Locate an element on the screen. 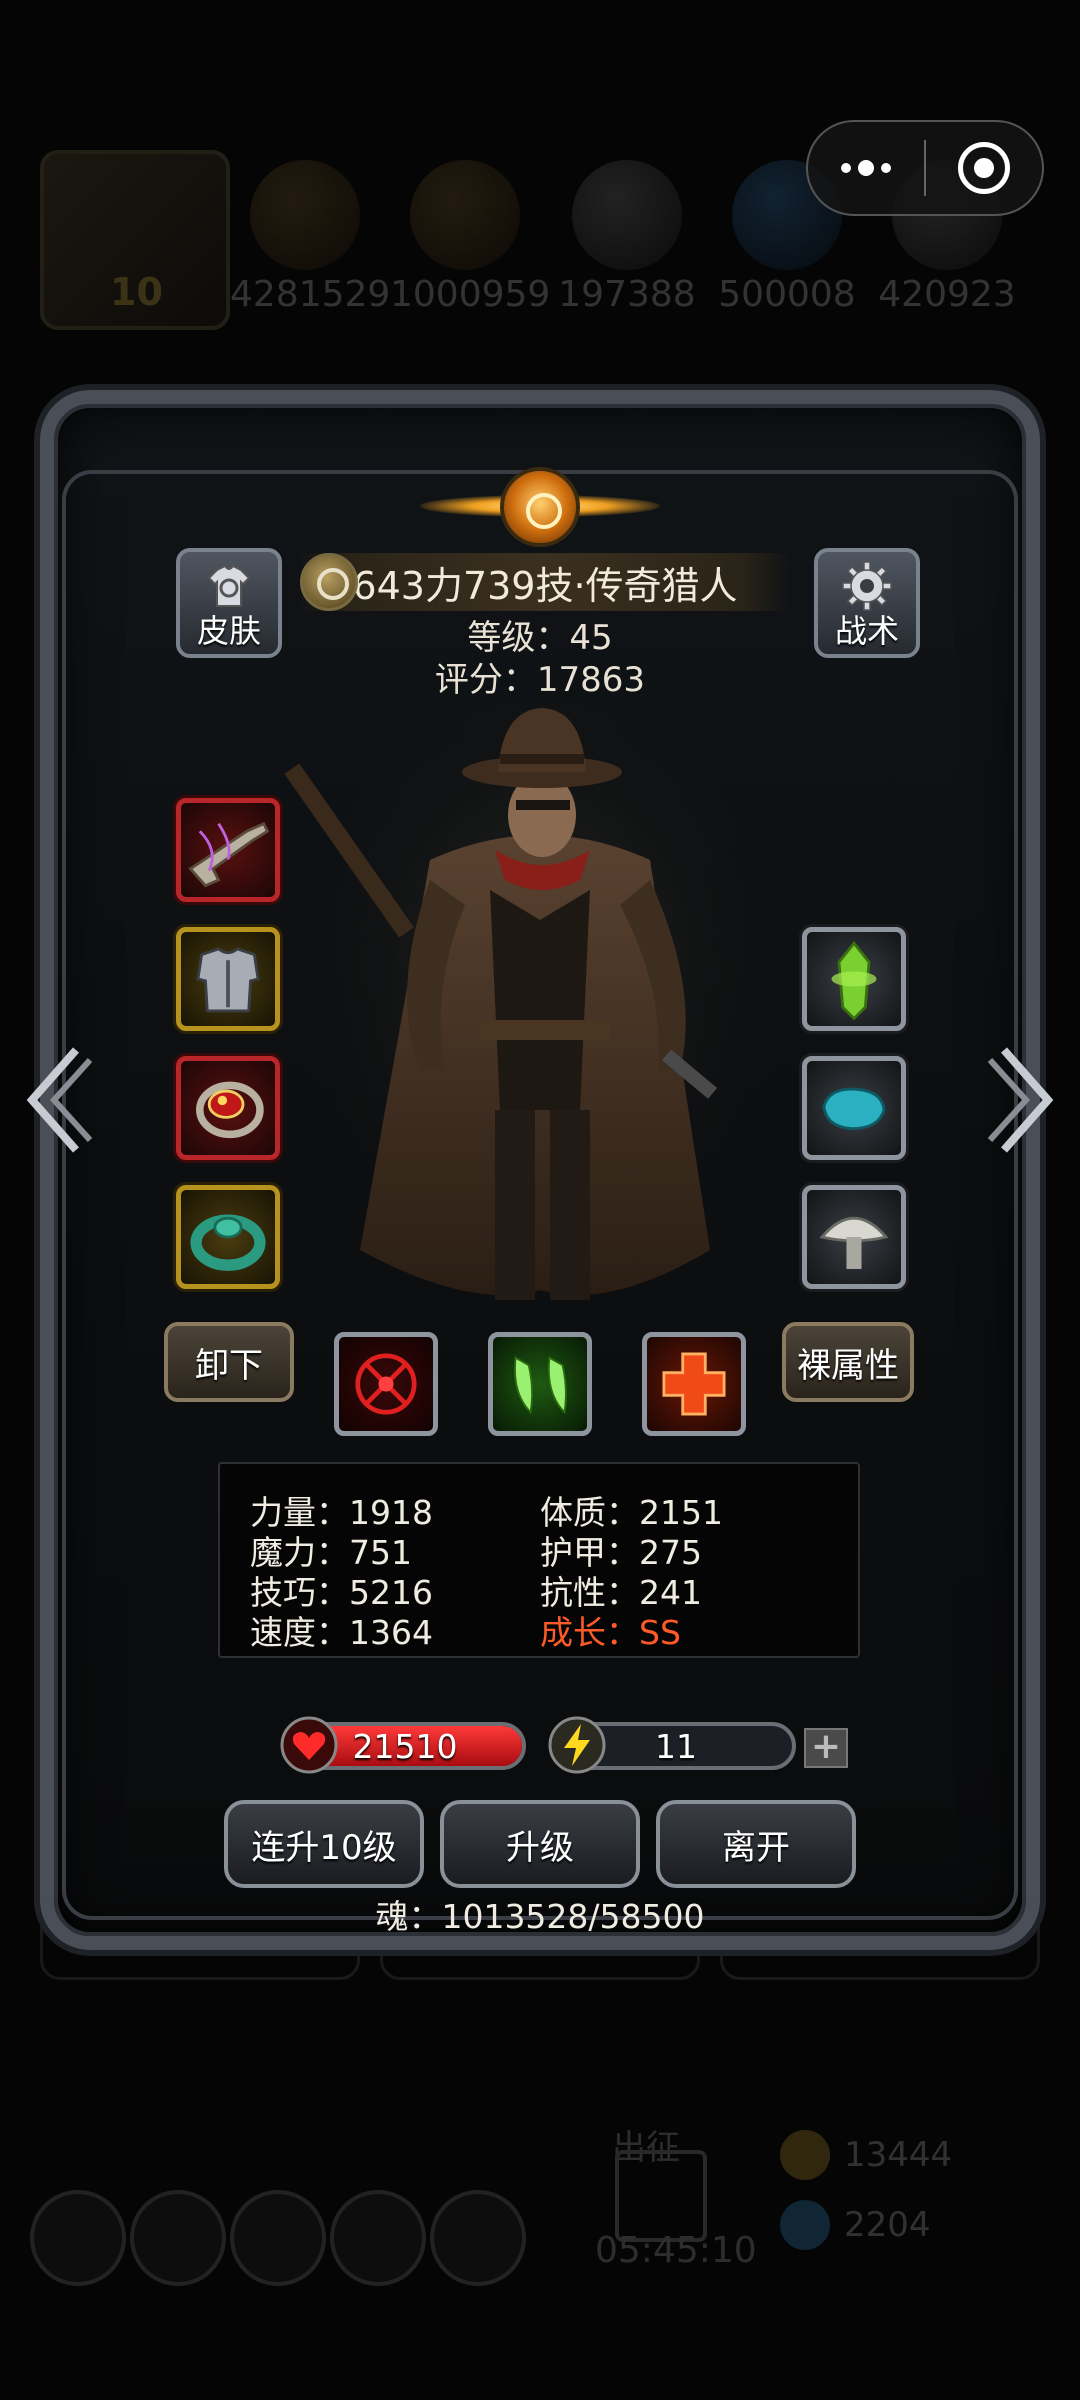 The height and width of the screenshot is (2400, 1080). resource-item: 4281529 is located at coordinates (310, 237).